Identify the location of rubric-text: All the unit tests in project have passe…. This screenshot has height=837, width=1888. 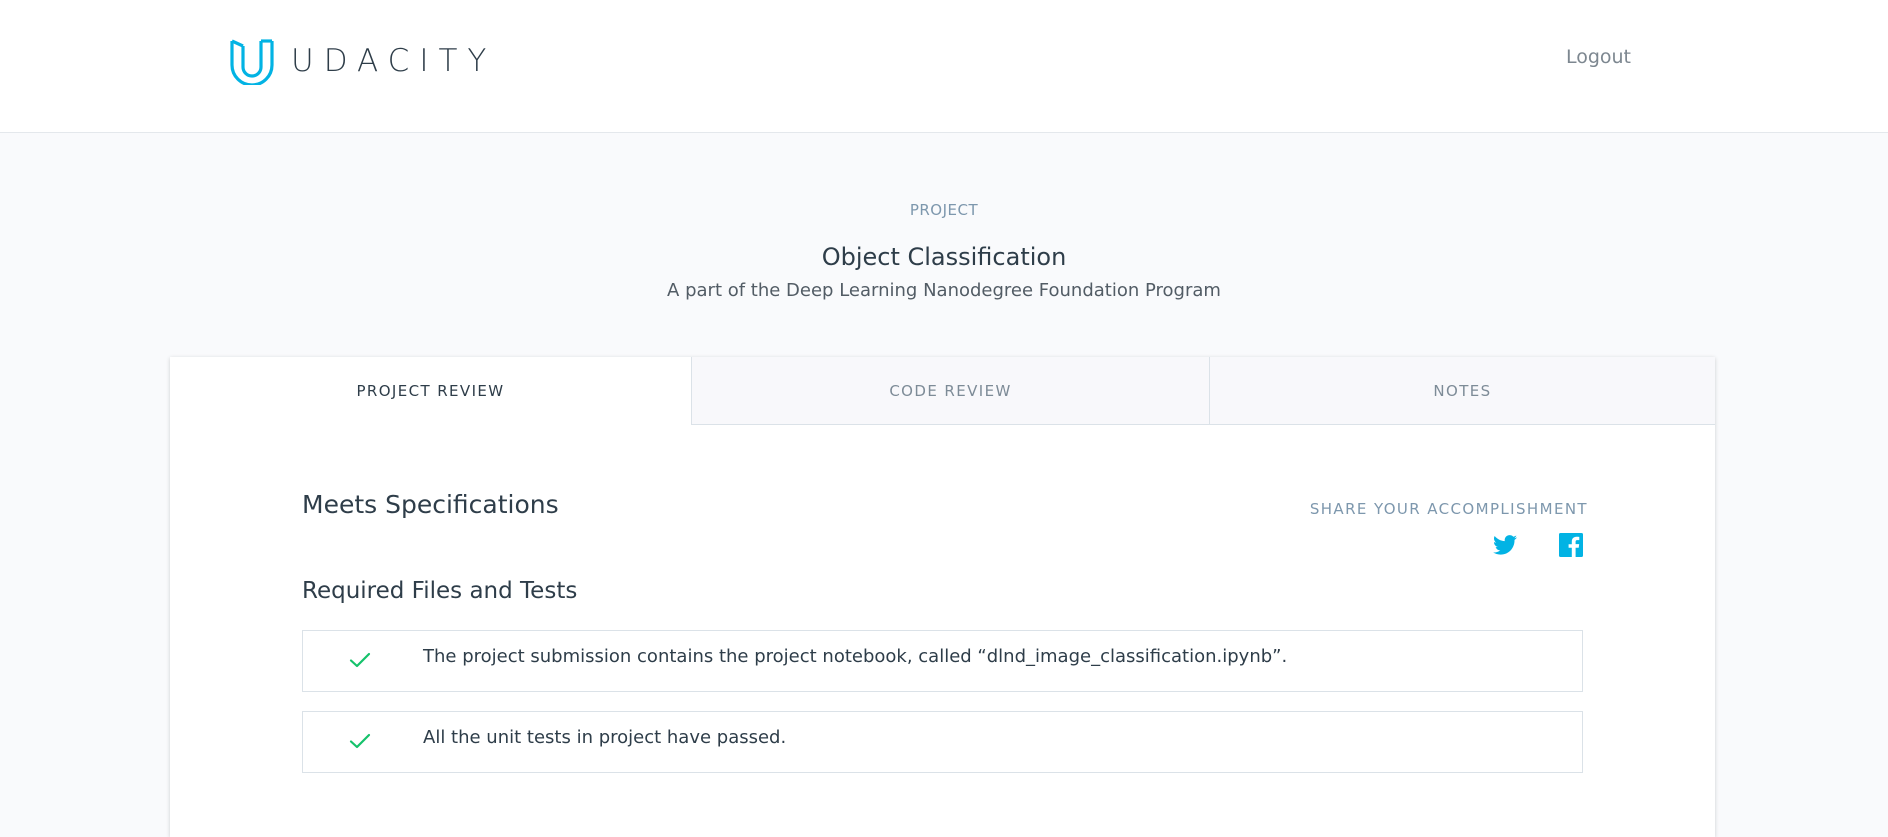
(605, 737).